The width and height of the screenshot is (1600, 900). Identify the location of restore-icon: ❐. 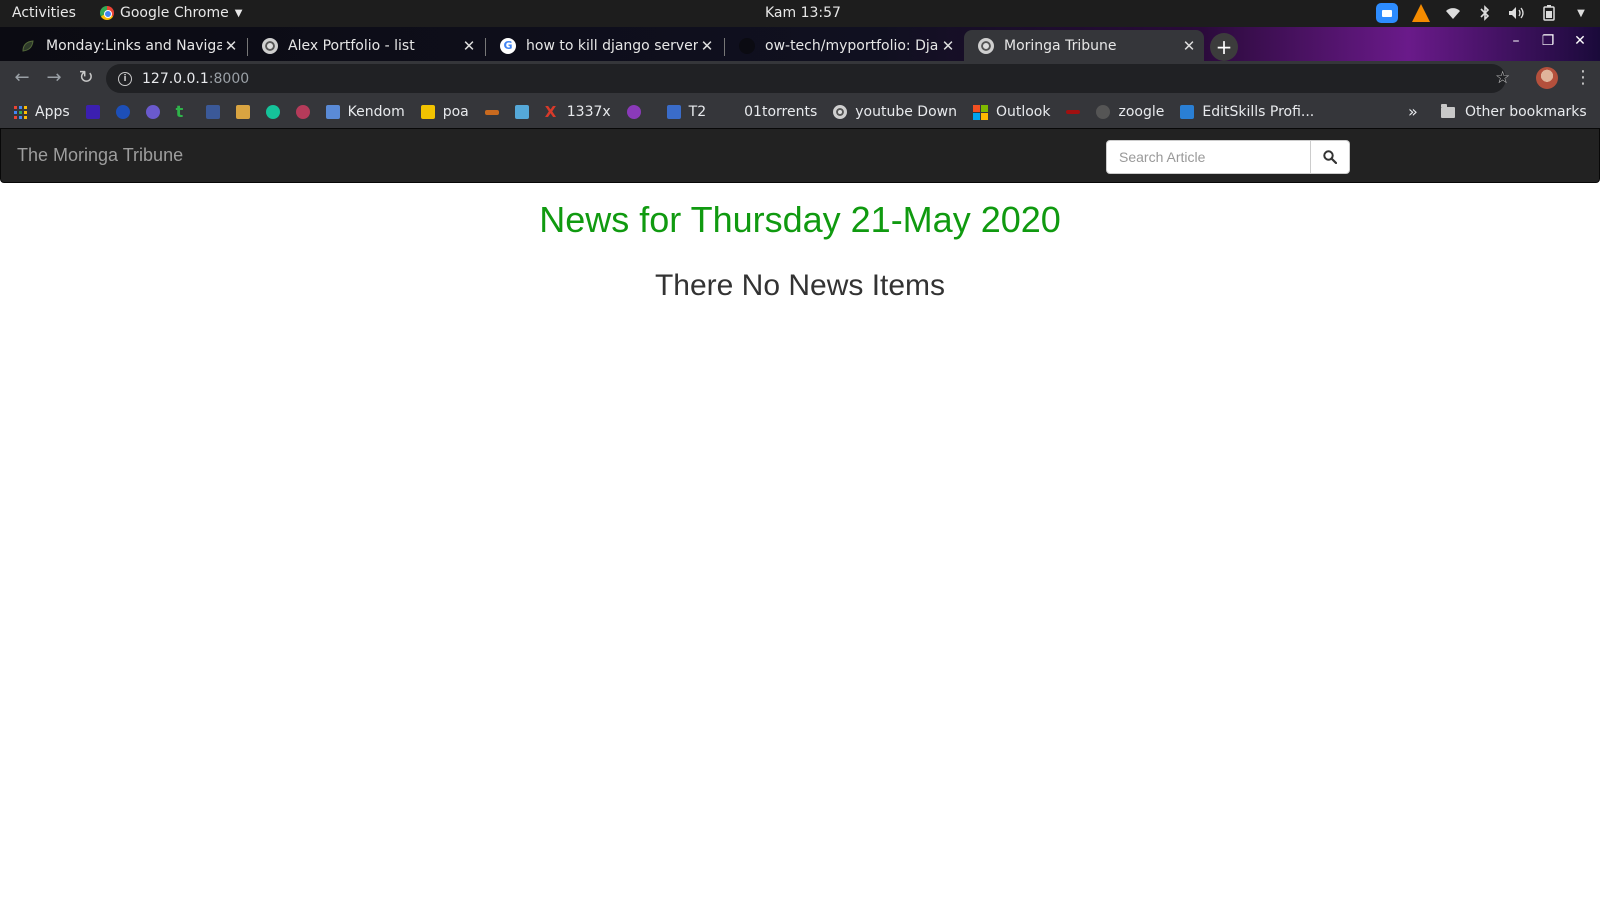
(1548, 41).